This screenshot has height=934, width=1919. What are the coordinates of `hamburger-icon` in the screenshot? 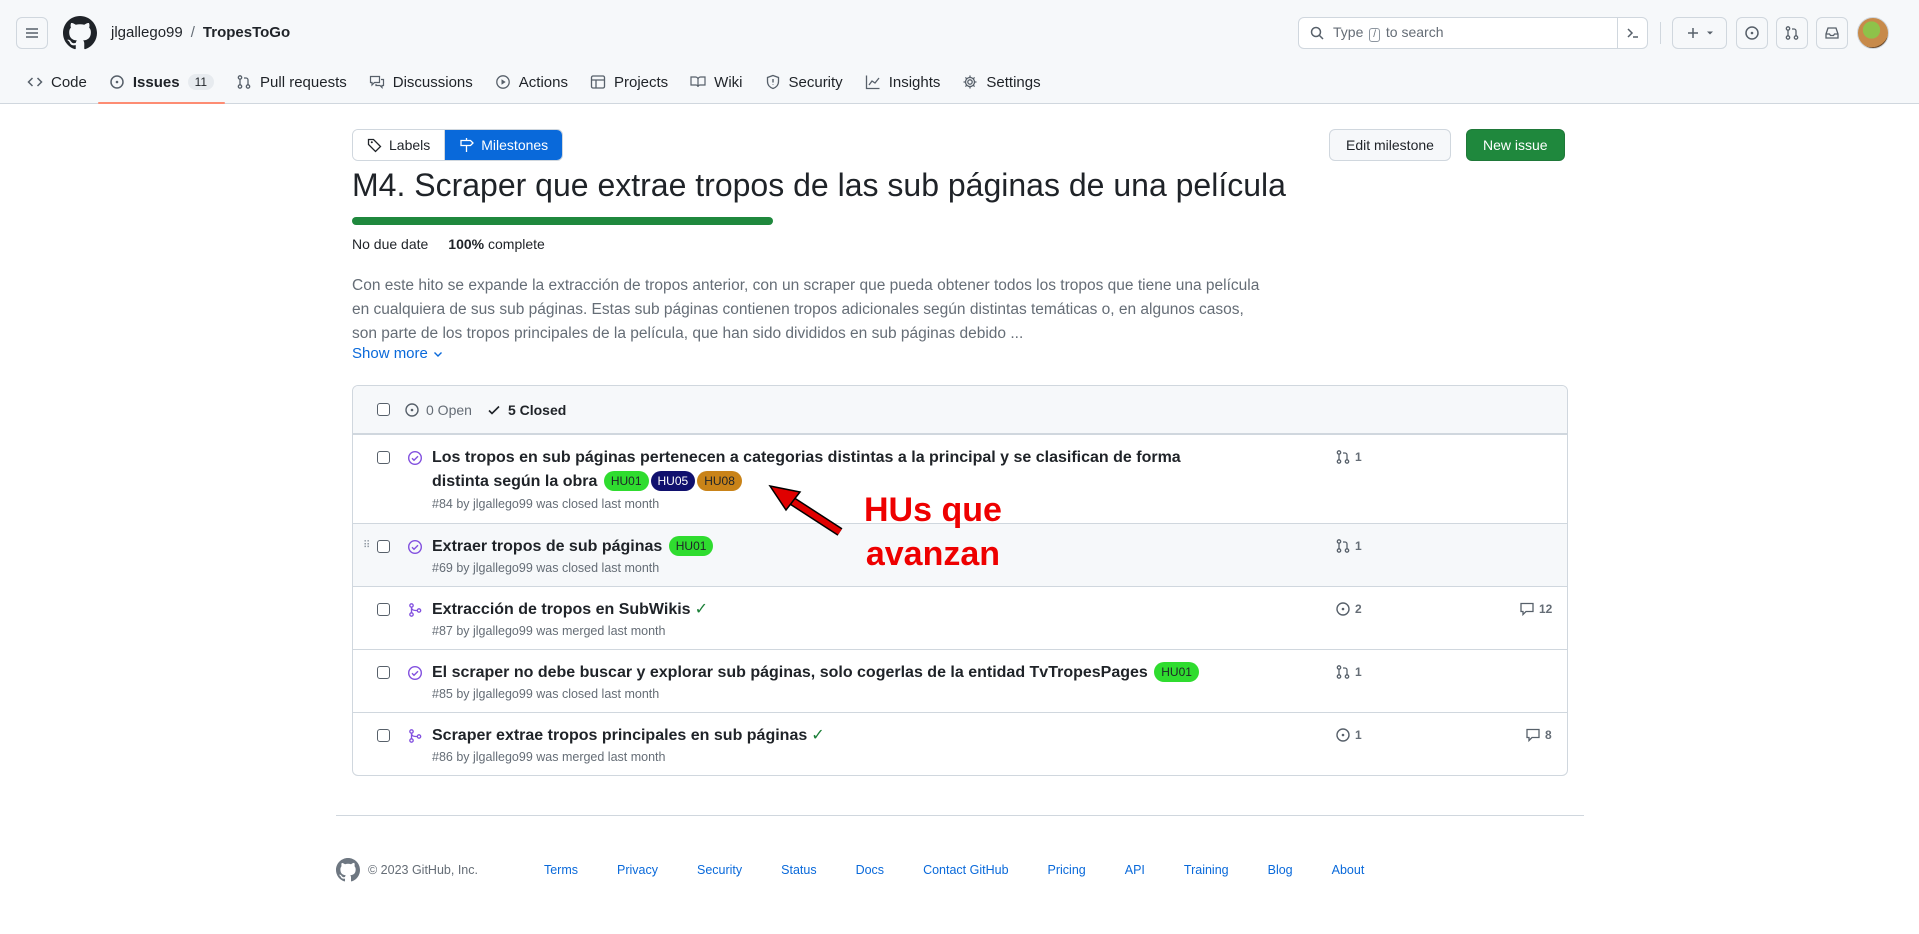 It's located at (32, 33).